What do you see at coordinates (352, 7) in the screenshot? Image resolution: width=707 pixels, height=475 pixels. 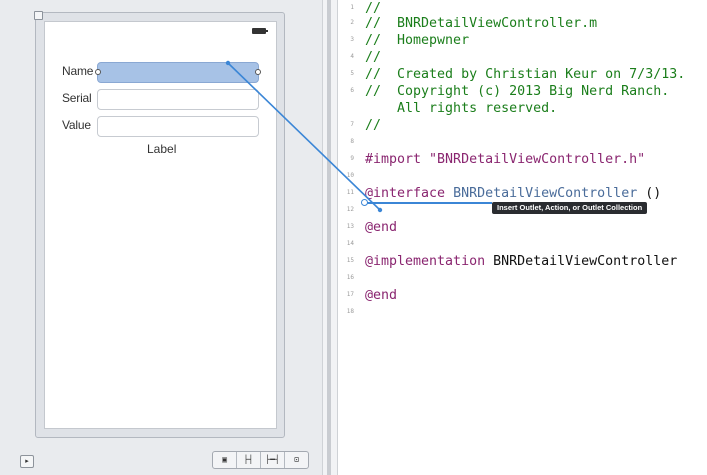 I see `line-number: 1` at bounding box center [352, 7].